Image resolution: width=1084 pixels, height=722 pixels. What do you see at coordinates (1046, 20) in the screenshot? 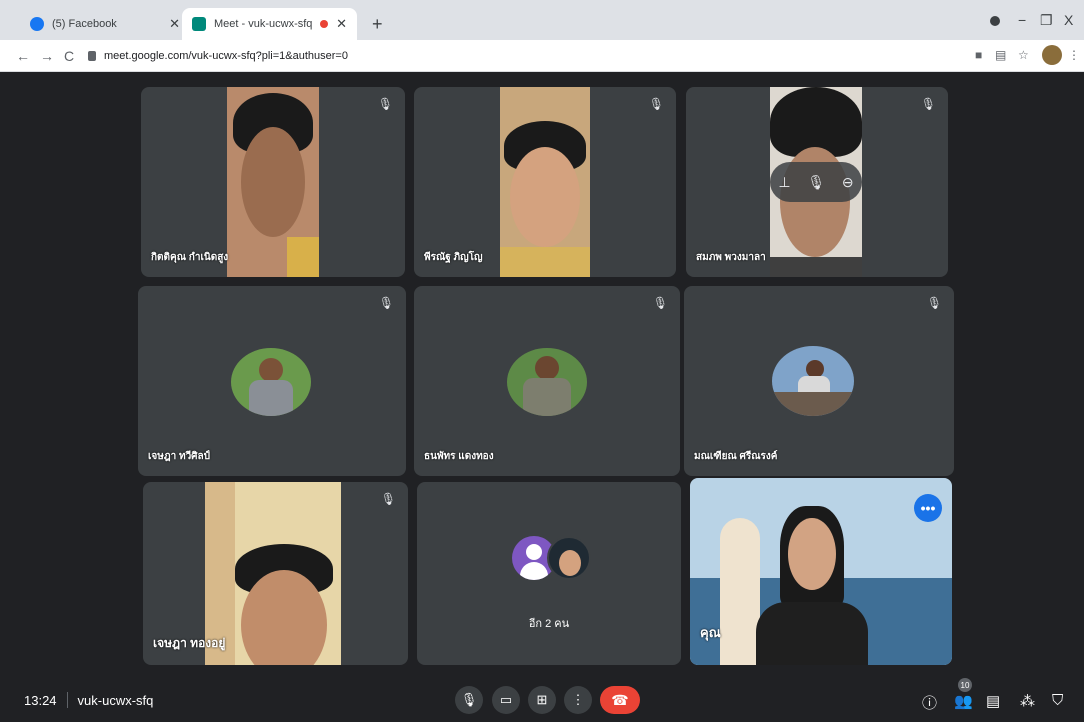
I see `restore-button: ❐` at bounding box center [1046, 20].